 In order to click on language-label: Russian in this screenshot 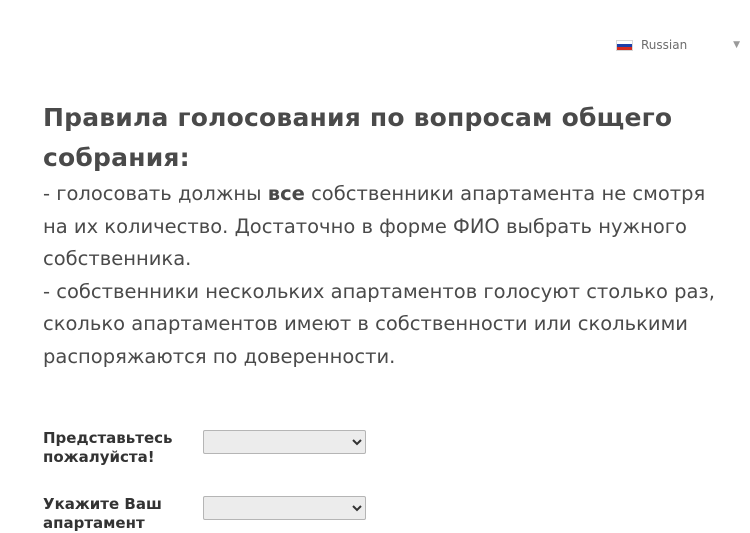, I will do `click(664, 45)`.